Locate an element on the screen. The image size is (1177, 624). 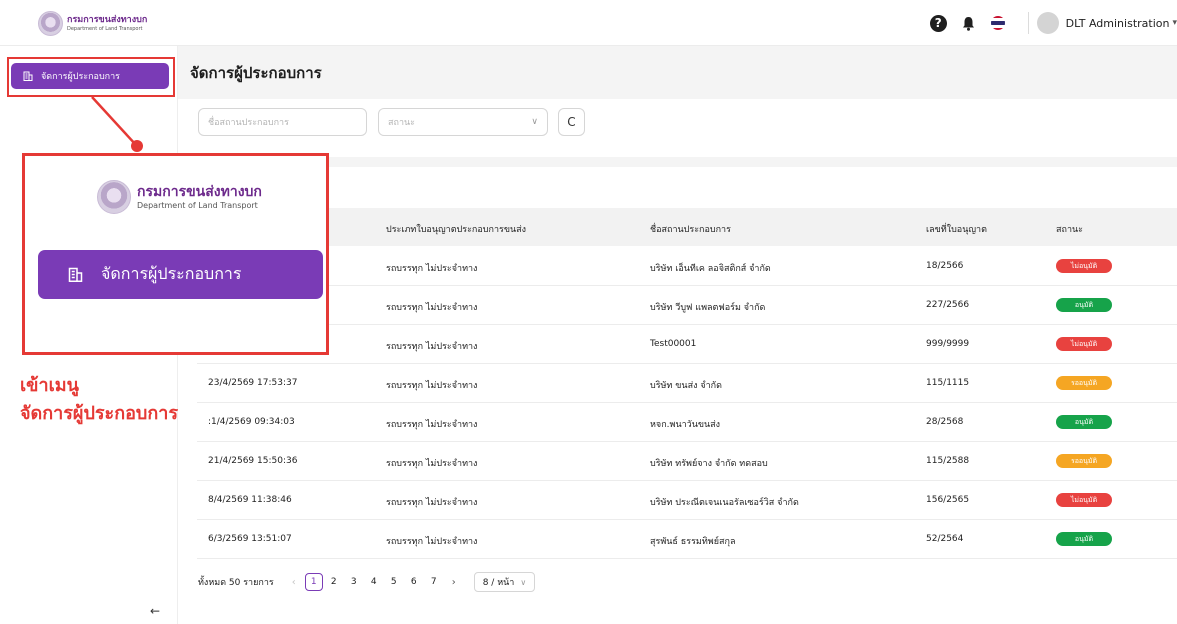
dlt-seal-icon is located at coordinates (114, 197).